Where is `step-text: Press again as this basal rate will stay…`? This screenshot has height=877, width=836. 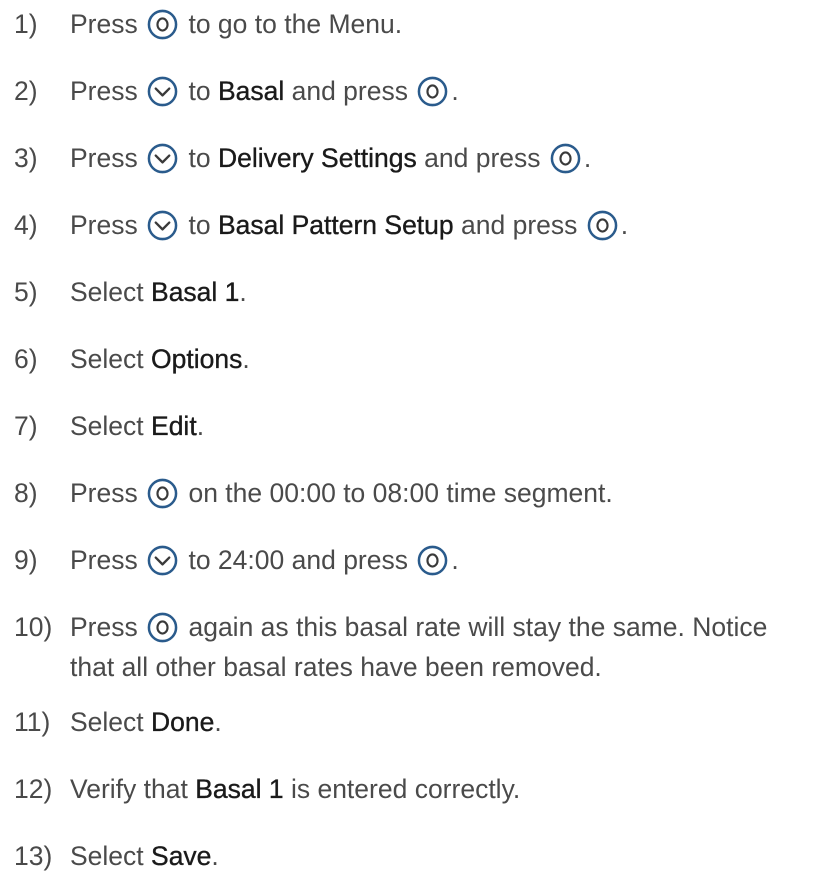 step-text: Press again as this basal rate will stay… is located at coordinates (450, 647).